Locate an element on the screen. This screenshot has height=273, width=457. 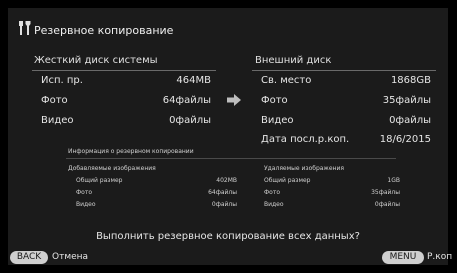
removed-images-title: Удаляемые изображения is located at coordinates (304, 168).